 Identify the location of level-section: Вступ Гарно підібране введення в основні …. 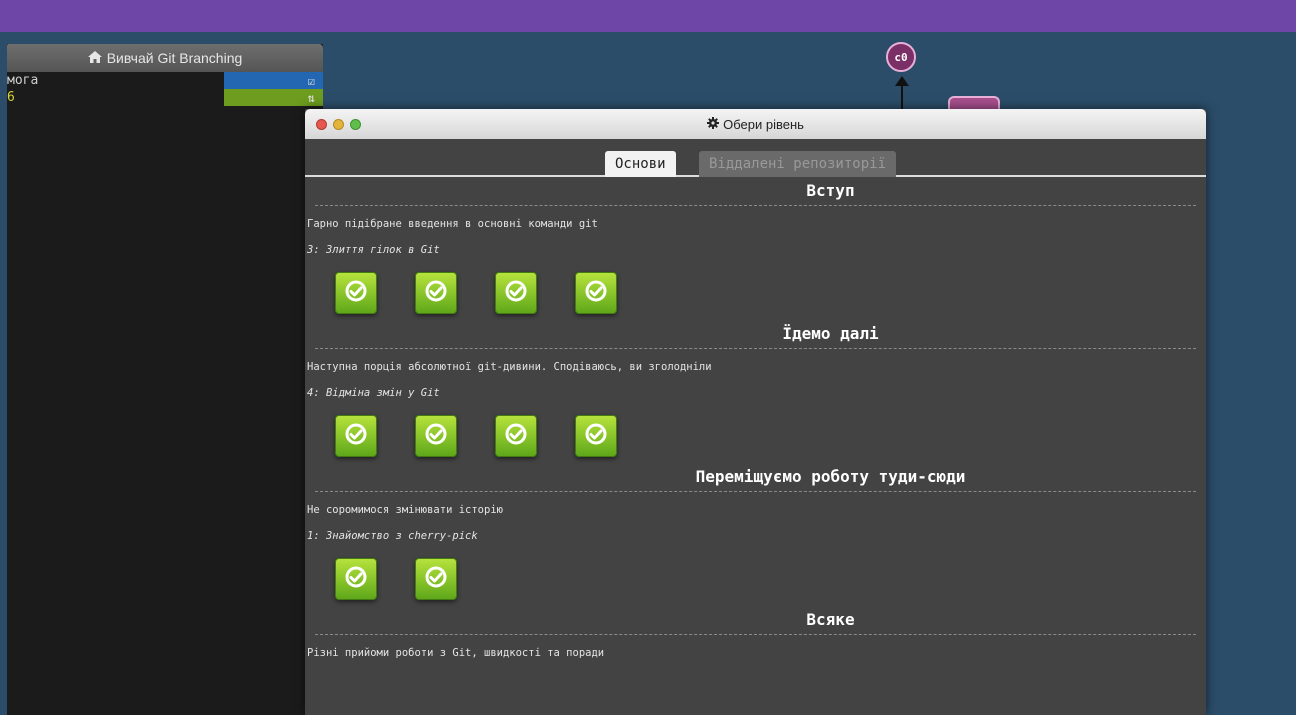
(755, 248).